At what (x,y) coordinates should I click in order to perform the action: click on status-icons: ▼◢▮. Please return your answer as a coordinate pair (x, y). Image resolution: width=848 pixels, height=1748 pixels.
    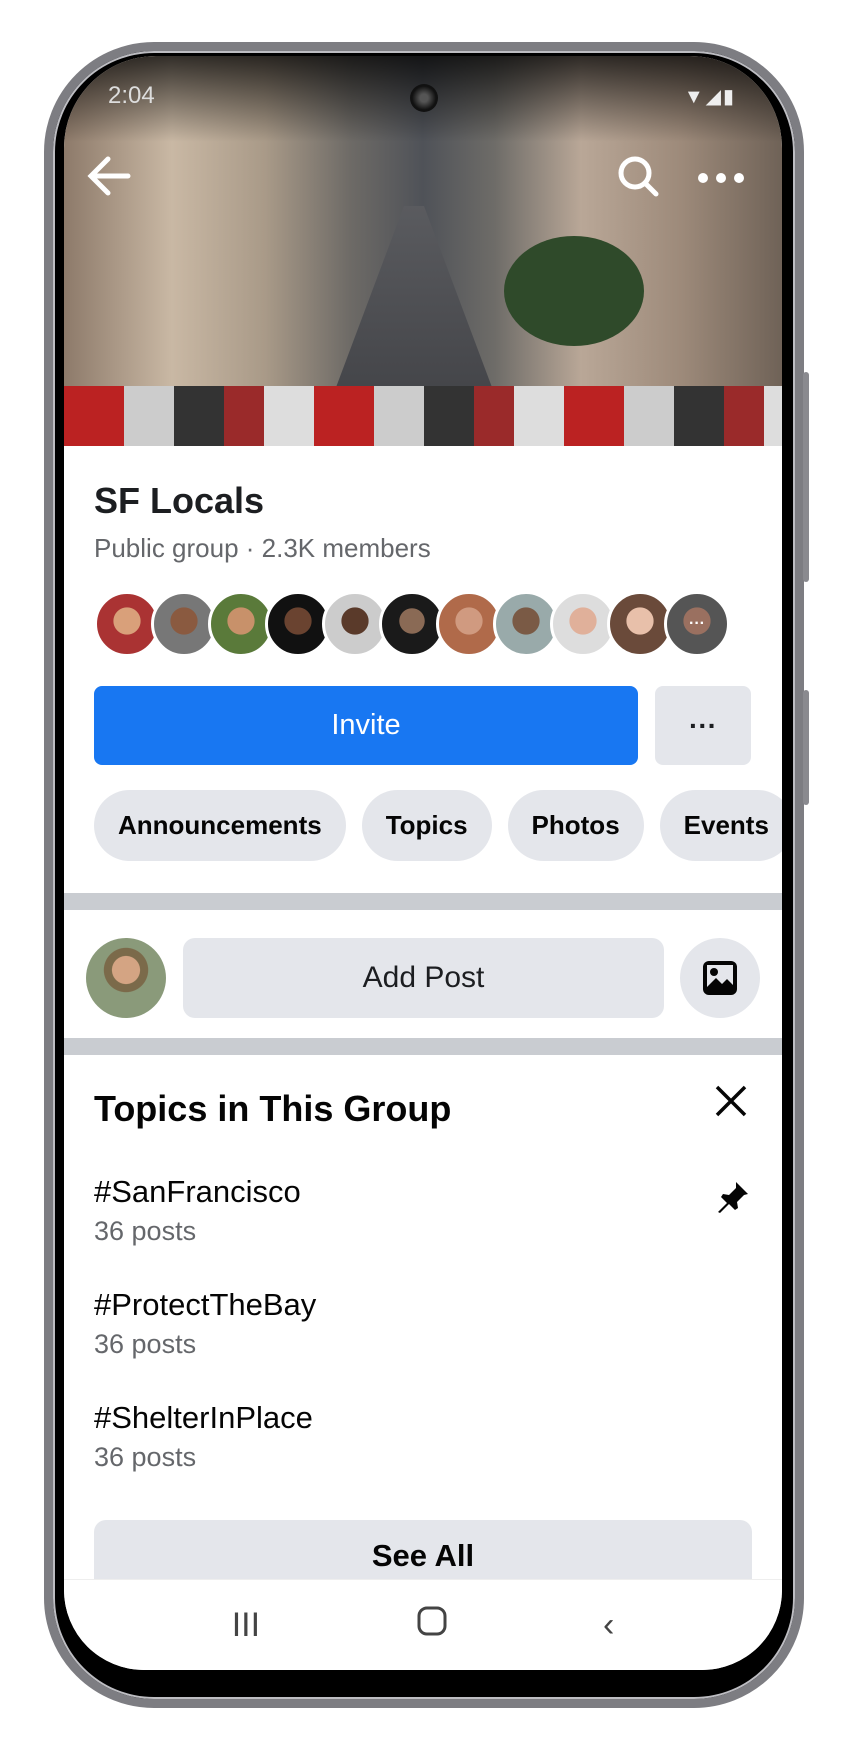
    Looking at the image, I should click on (709, 97).